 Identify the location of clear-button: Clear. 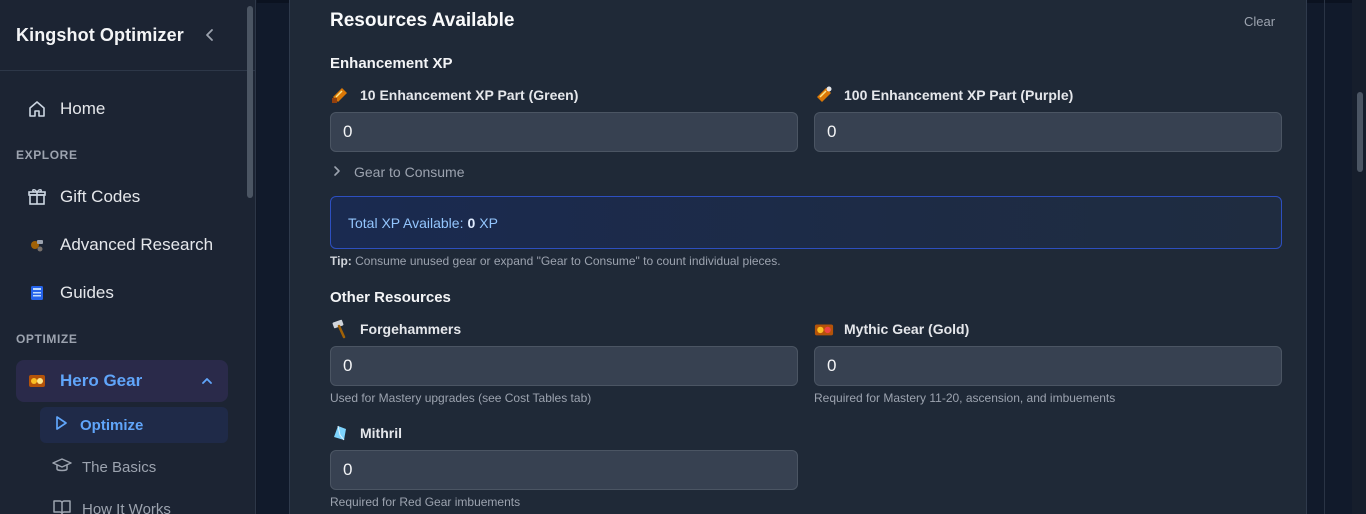
(1259, 21).